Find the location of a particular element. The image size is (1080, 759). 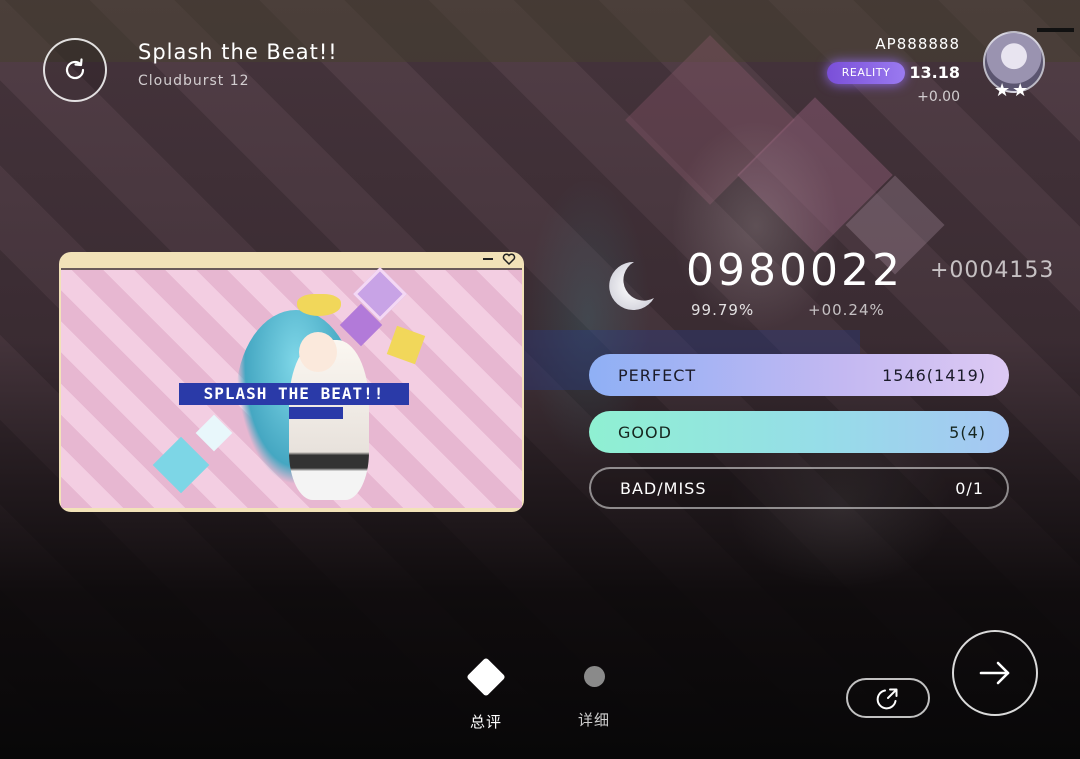

song-jacket: SPLASH THE BEAT!! is located at coordinates (291, 382).